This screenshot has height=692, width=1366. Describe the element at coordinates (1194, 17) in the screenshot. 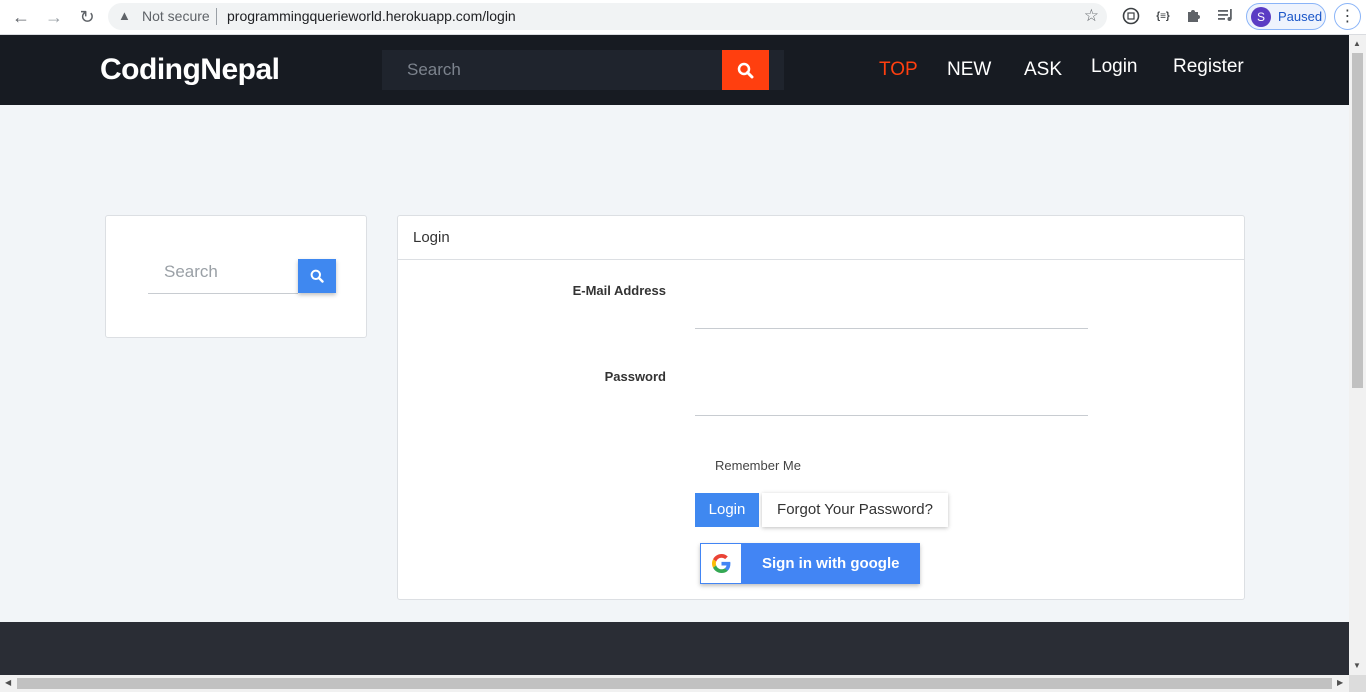

I see `puzzle-icon` at that location.